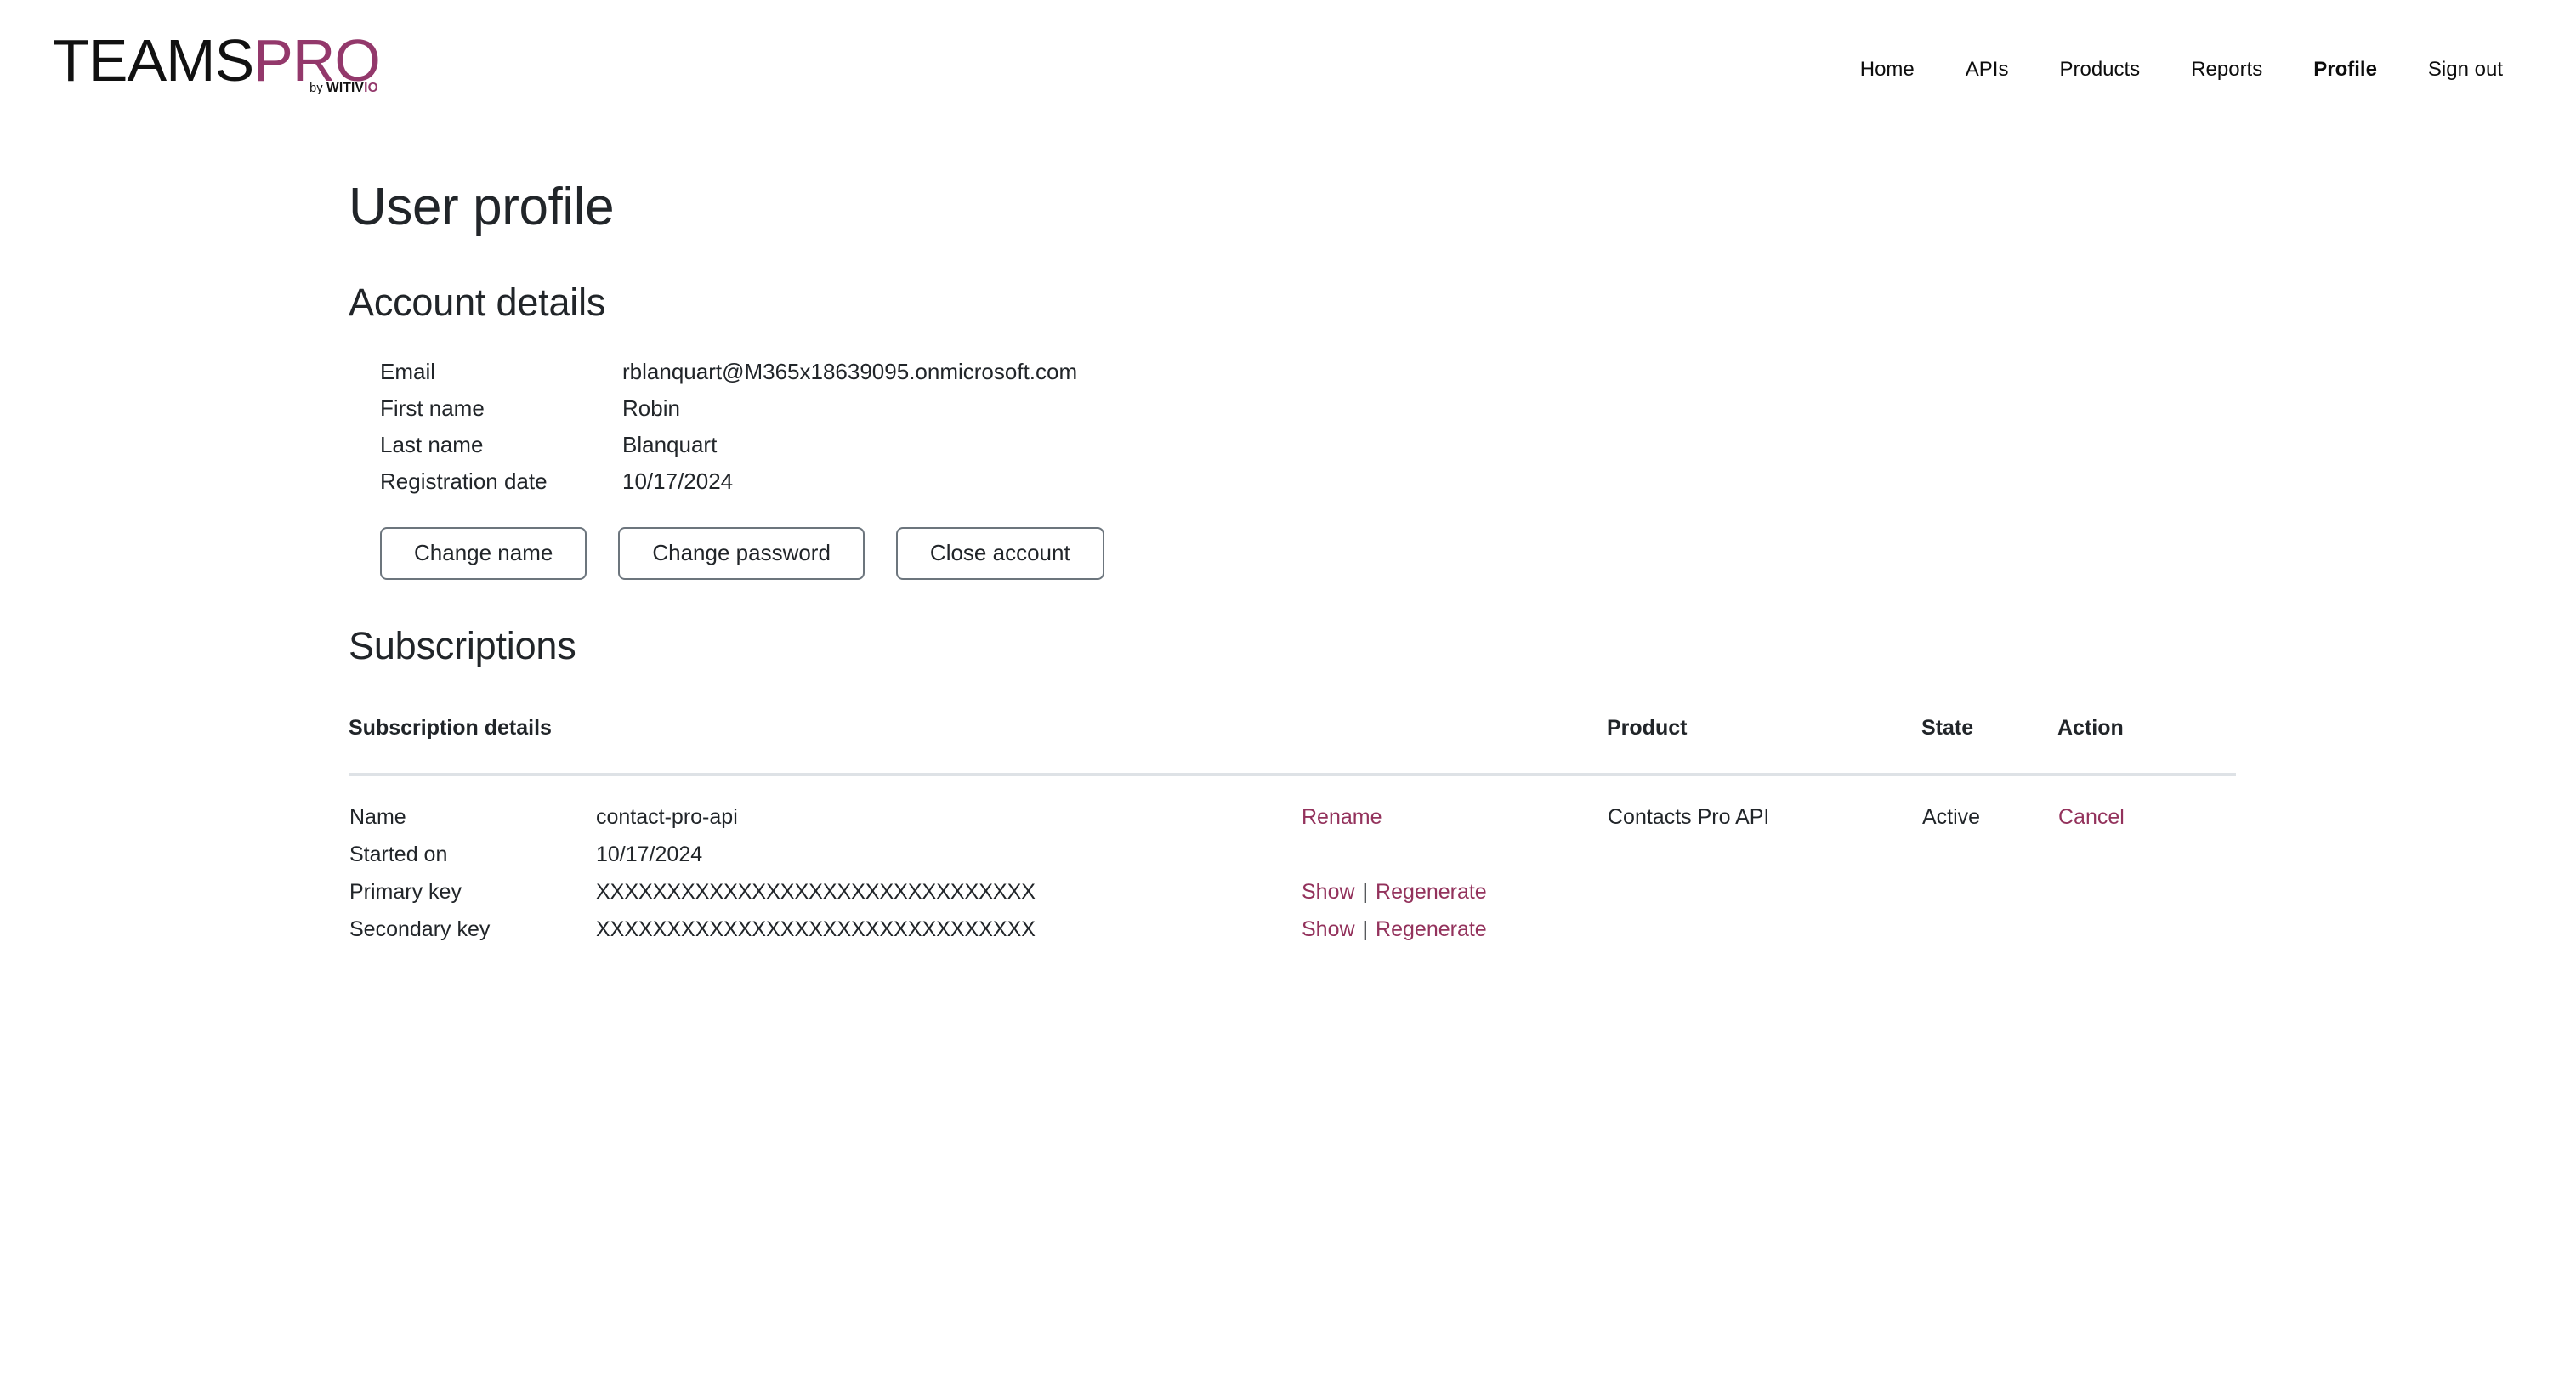 The image size is (2576, 1396). I want to click on detail-value-email: rblanquart@M365x18639095.onmicrosoft.com, so click(850, 371).